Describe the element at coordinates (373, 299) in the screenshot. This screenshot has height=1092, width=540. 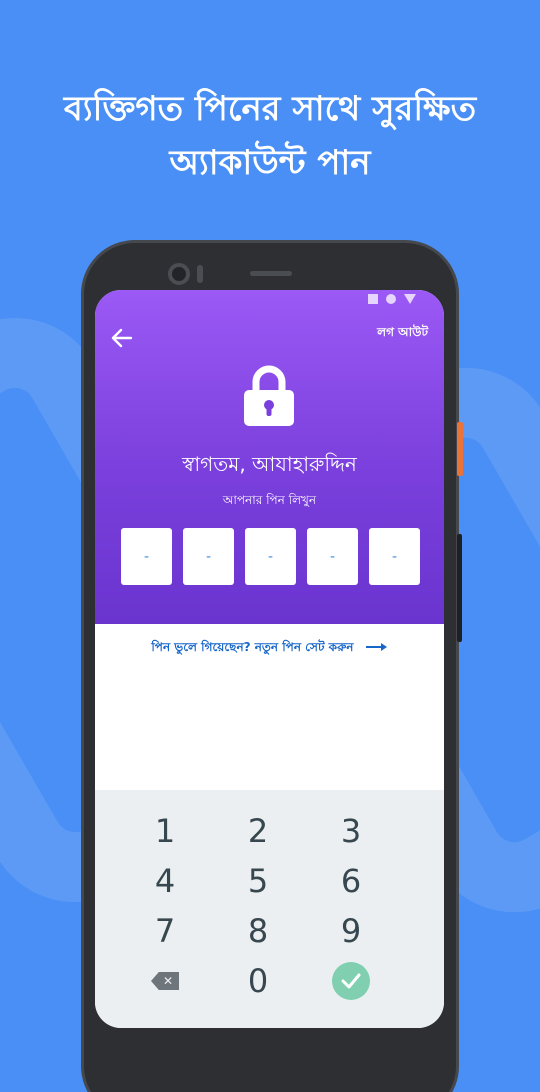
I see `square-icon` at that location.